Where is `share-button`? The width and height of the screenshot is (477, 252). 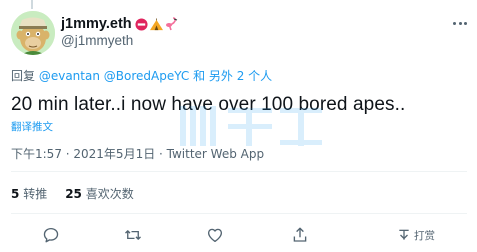 share-button is located at coordinates (300, 235).